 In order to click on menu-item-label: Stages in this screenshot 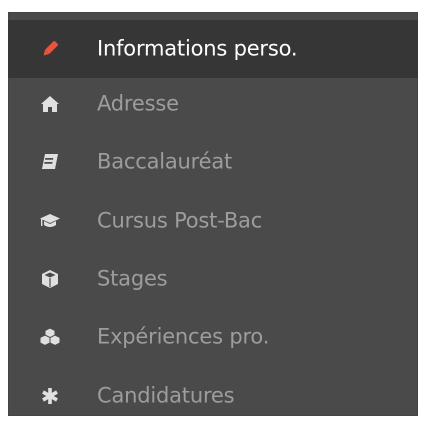, I will do `click(132, 278)`.